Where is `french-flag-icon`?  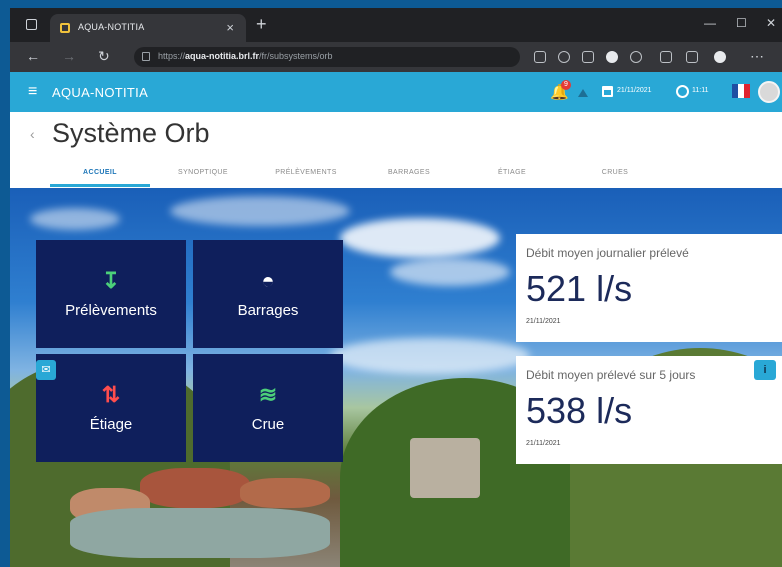
french-flag-icon is located at coordinates (741, 91).